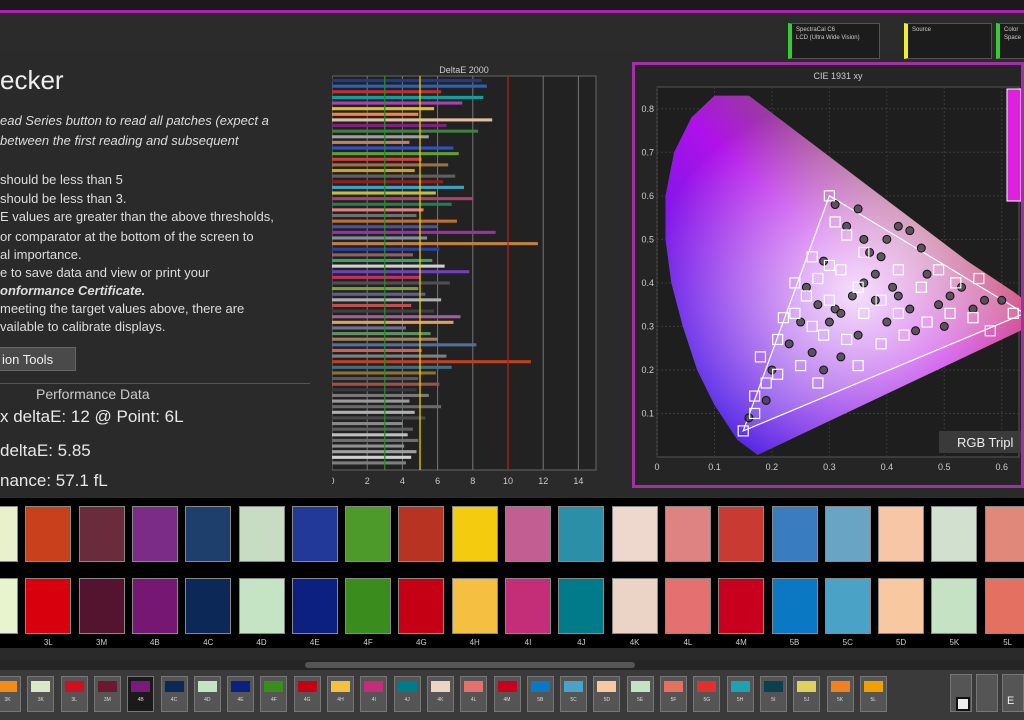 The image size is (1024, 720). I want to click on patch-button: 5H, so click(740, 694).